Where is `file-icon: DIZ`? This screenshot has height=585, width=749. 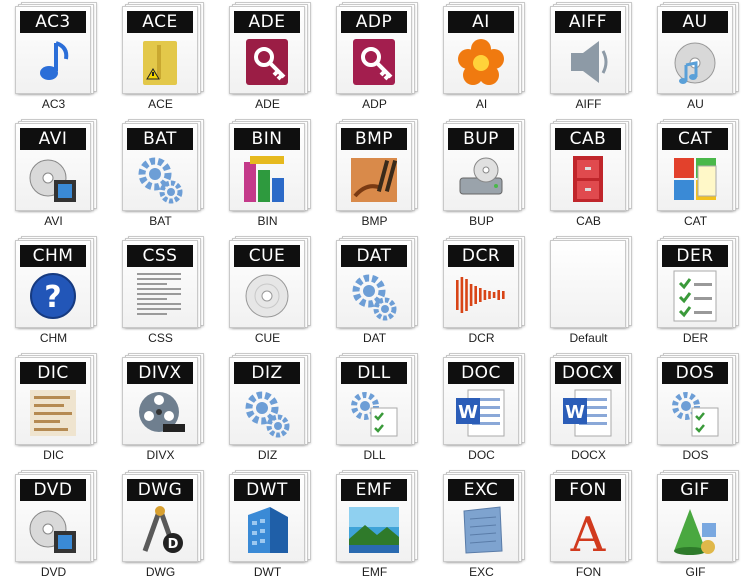
file-icon: DIZ is located at coordinates (270, 399).